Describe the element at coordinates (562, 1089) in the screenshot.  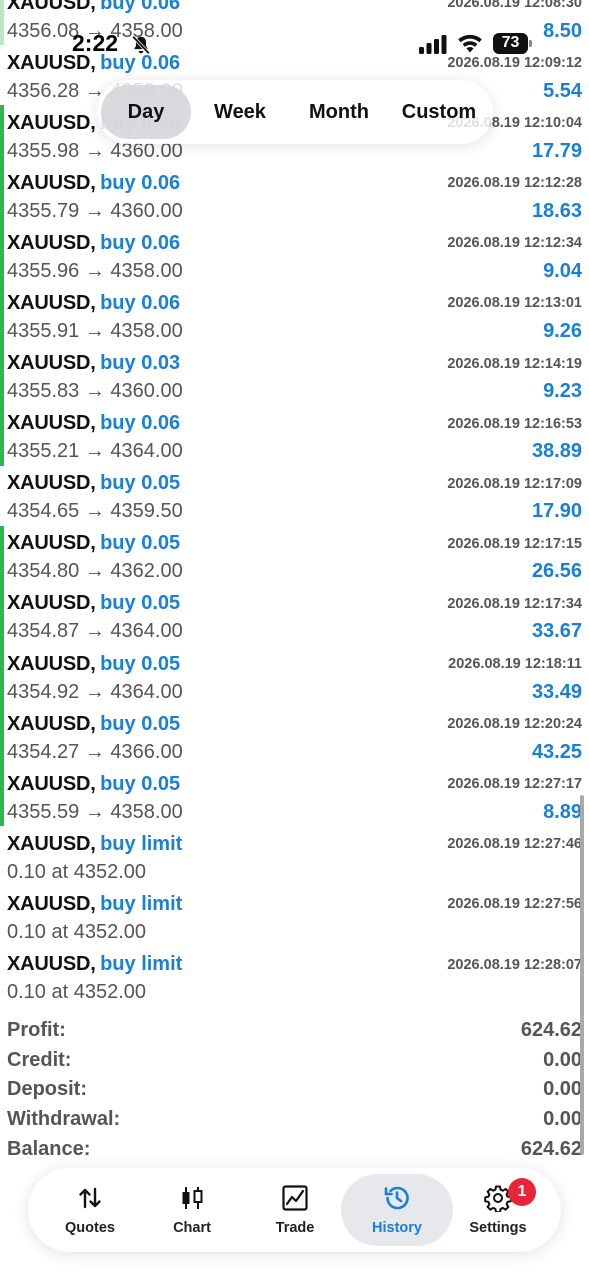
I see `deposit-value: 0.00` at that location.